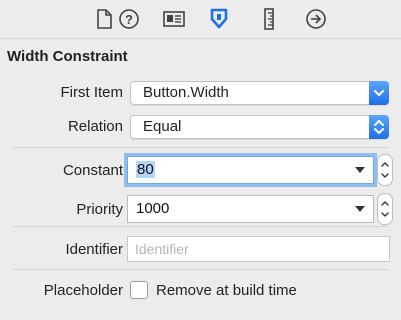  I want to click on file-icon, so click(104, 19).